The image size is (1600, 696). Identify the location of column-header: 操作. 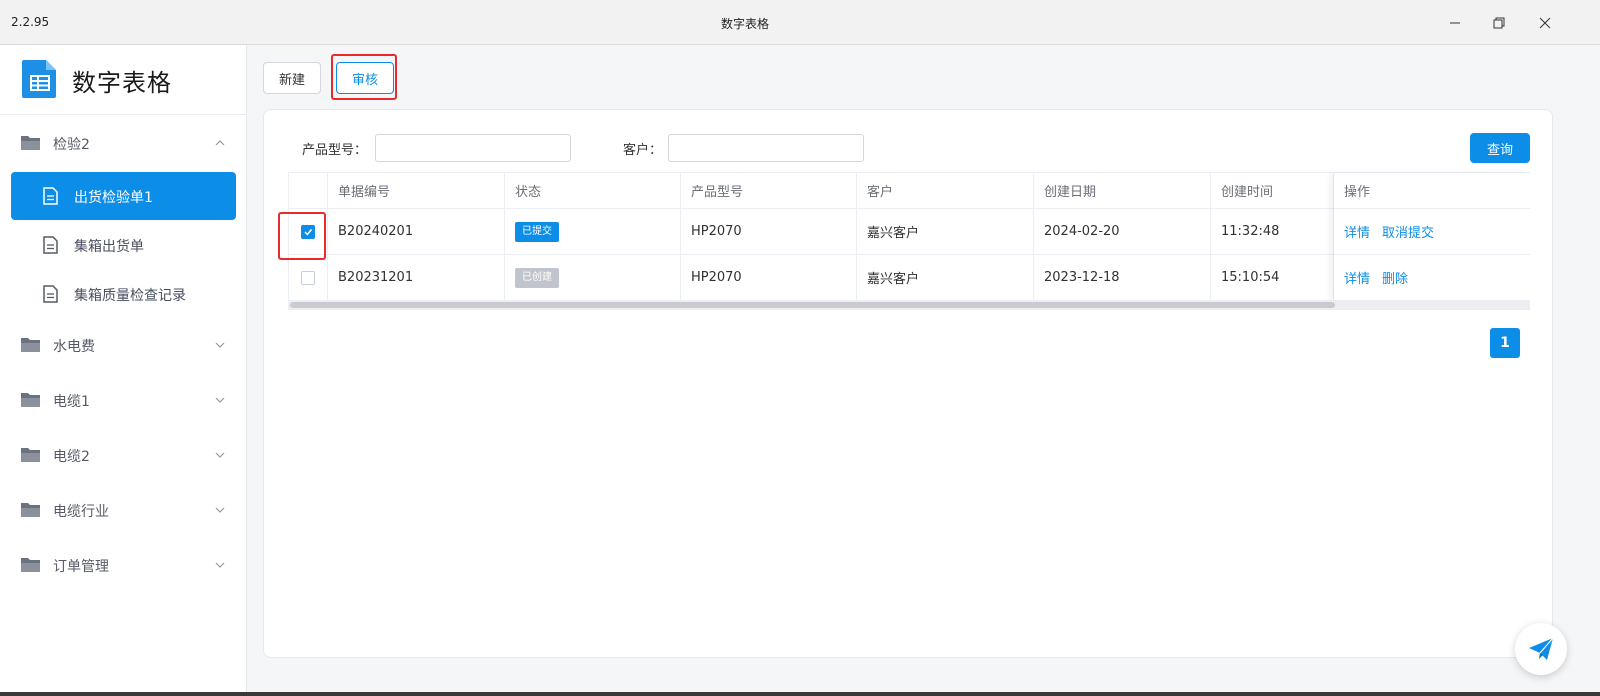
(1432, 191).